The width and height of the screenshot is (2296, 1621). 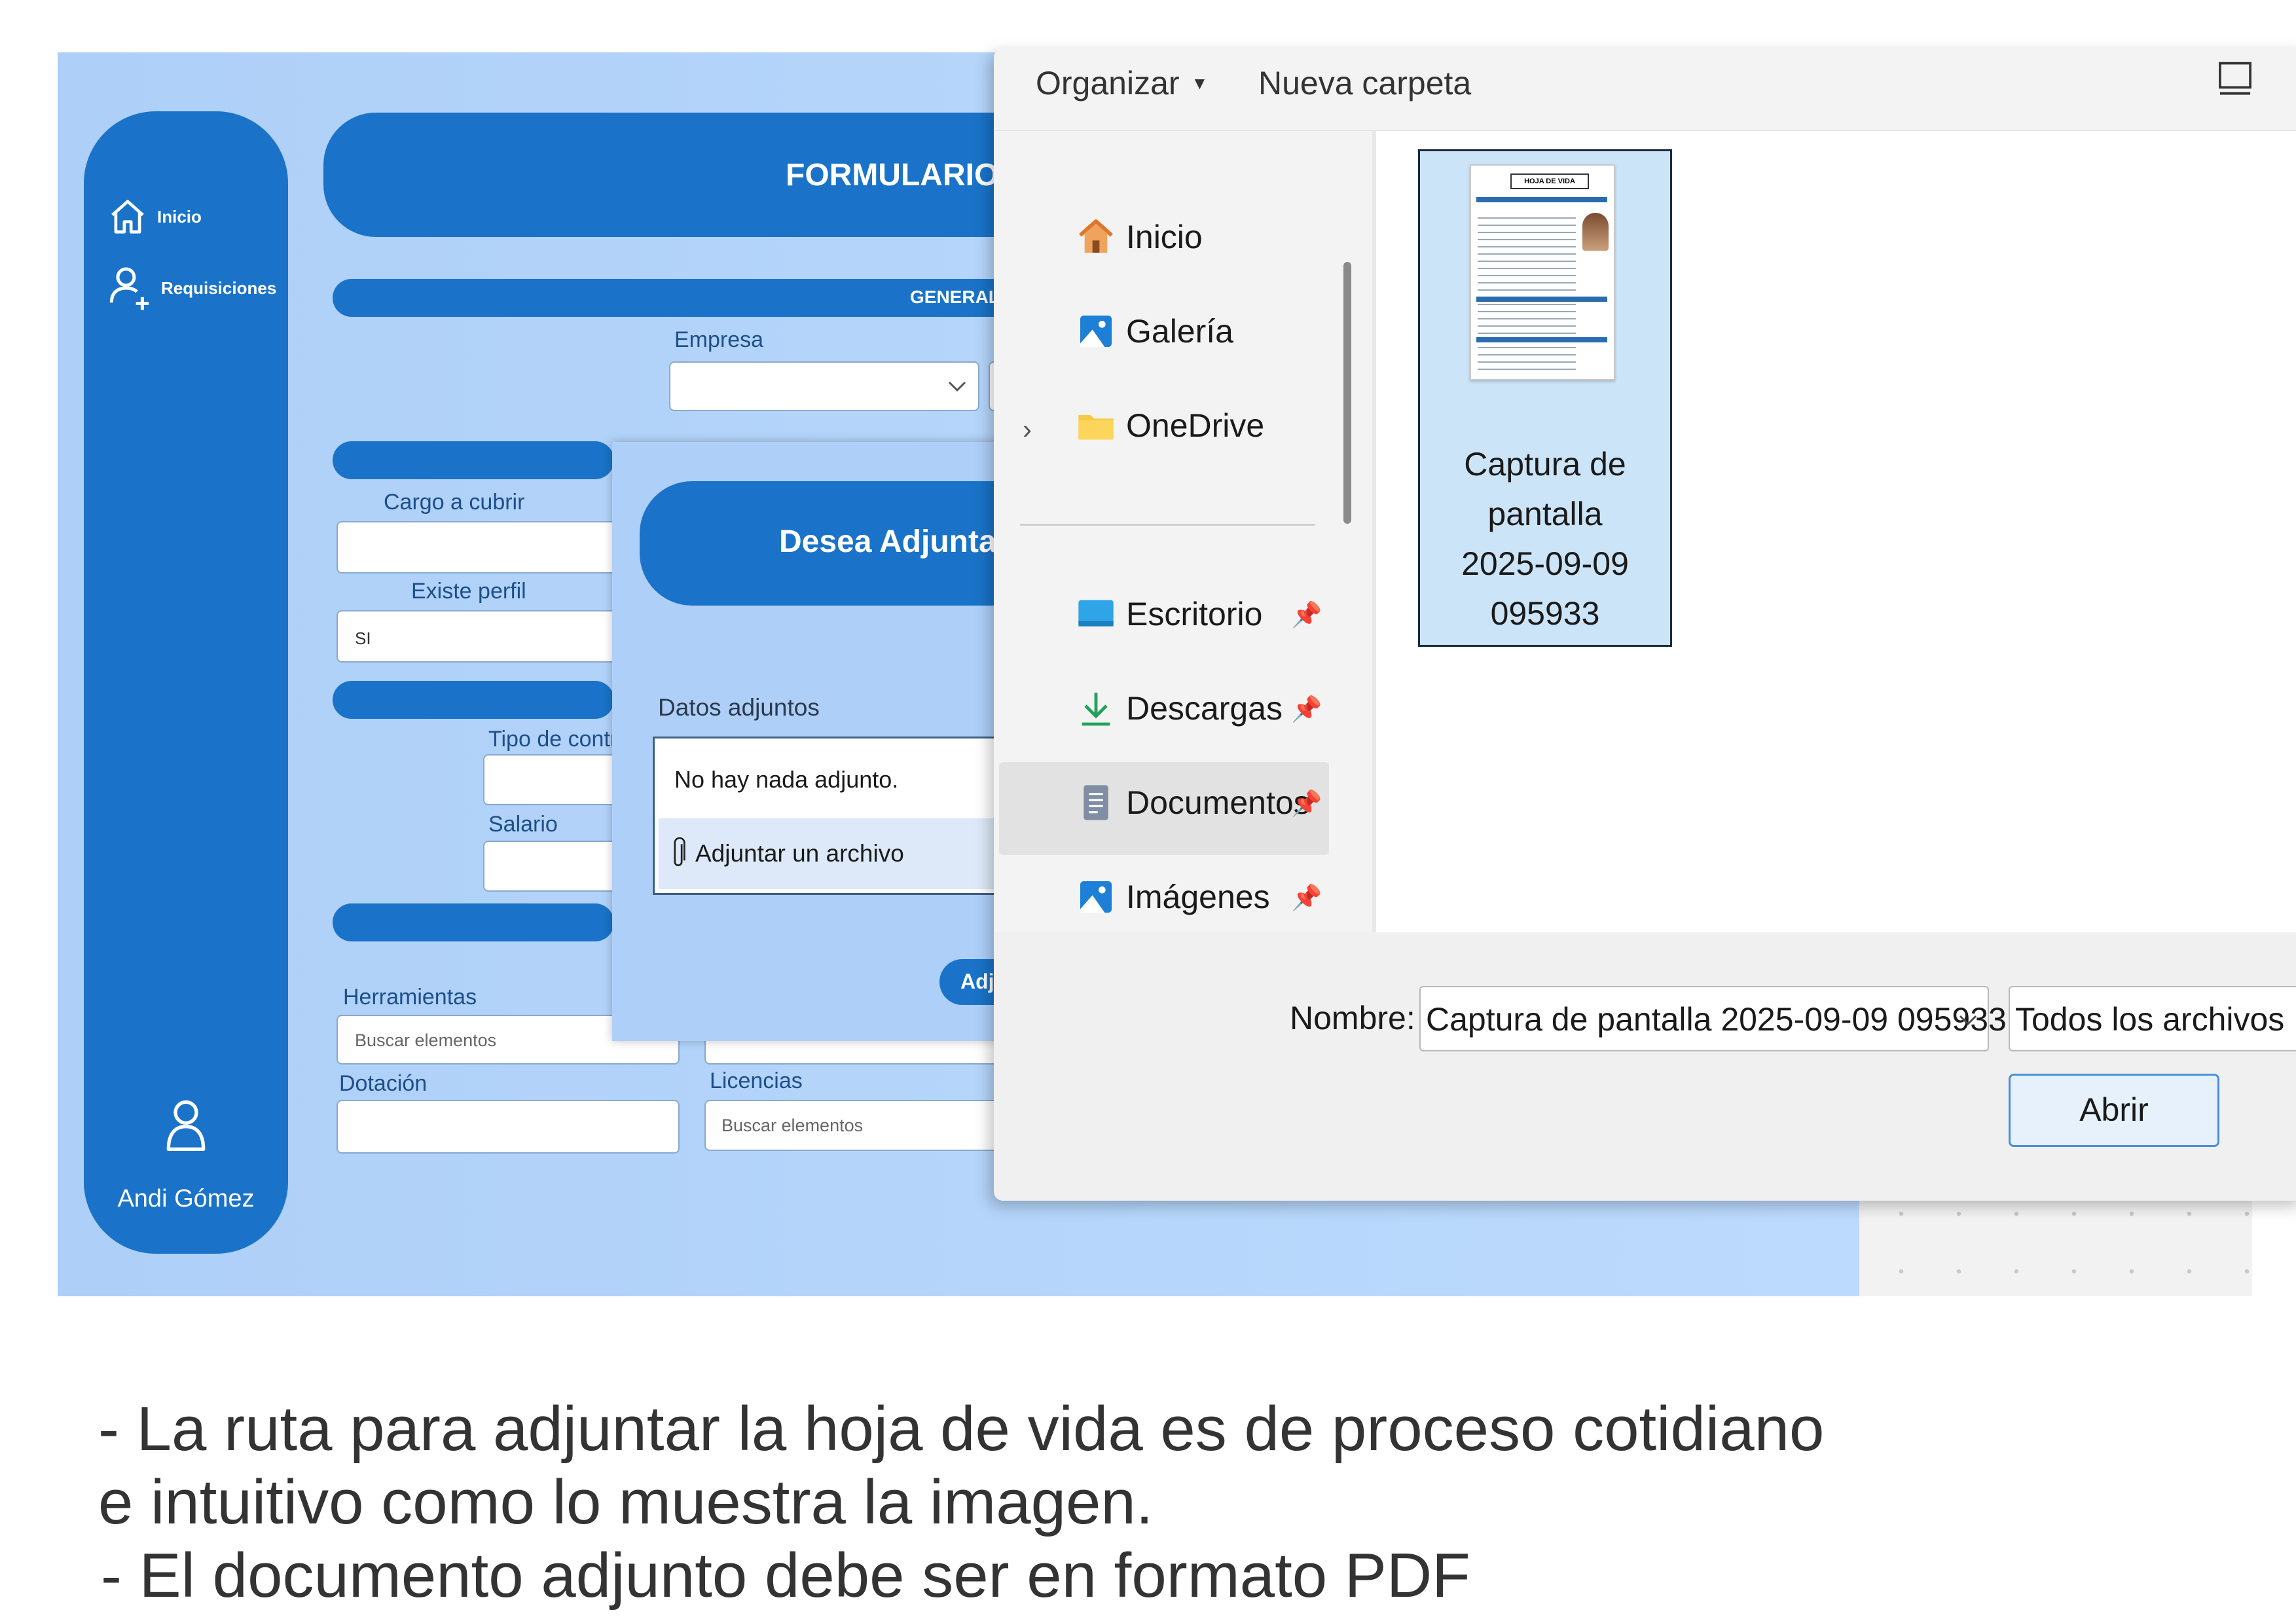 I want to click on herramientas-label: Herramientas, so click(x=410, y=997).